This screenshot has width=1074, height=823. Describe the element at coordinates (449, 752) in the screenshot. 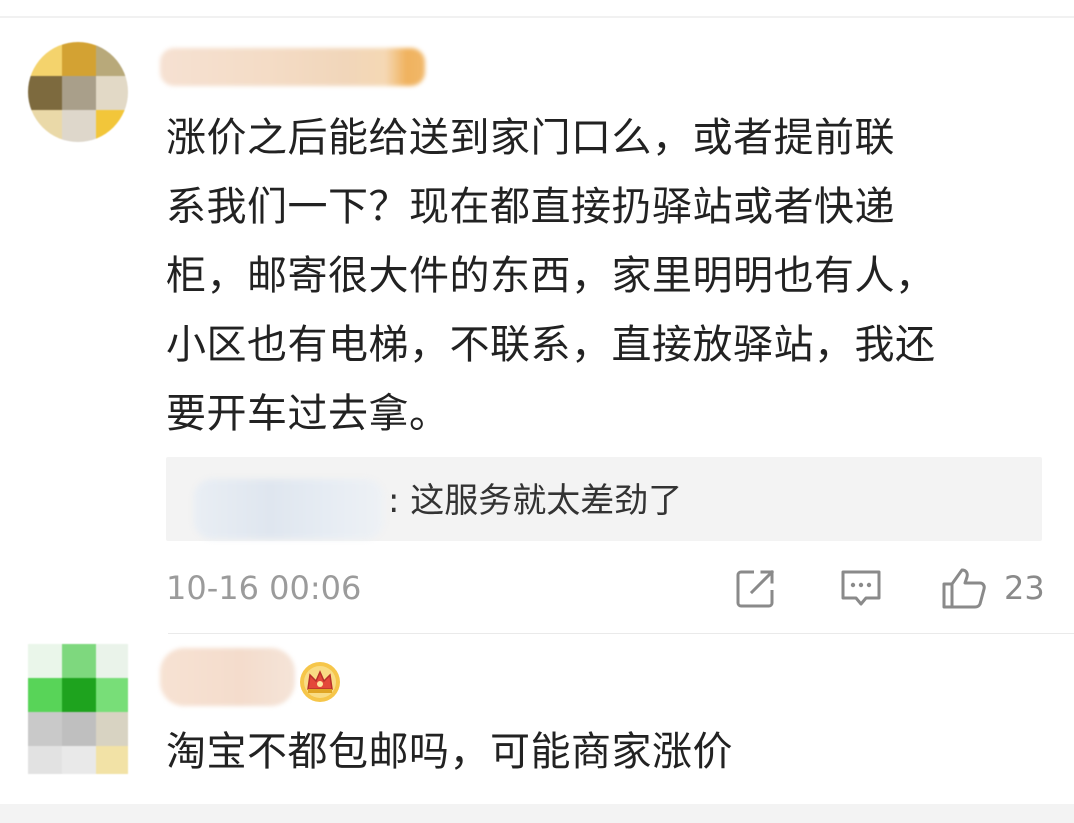

I see `comment-text: 淘宝不都包邮吗，可能商家涨价` at that location.